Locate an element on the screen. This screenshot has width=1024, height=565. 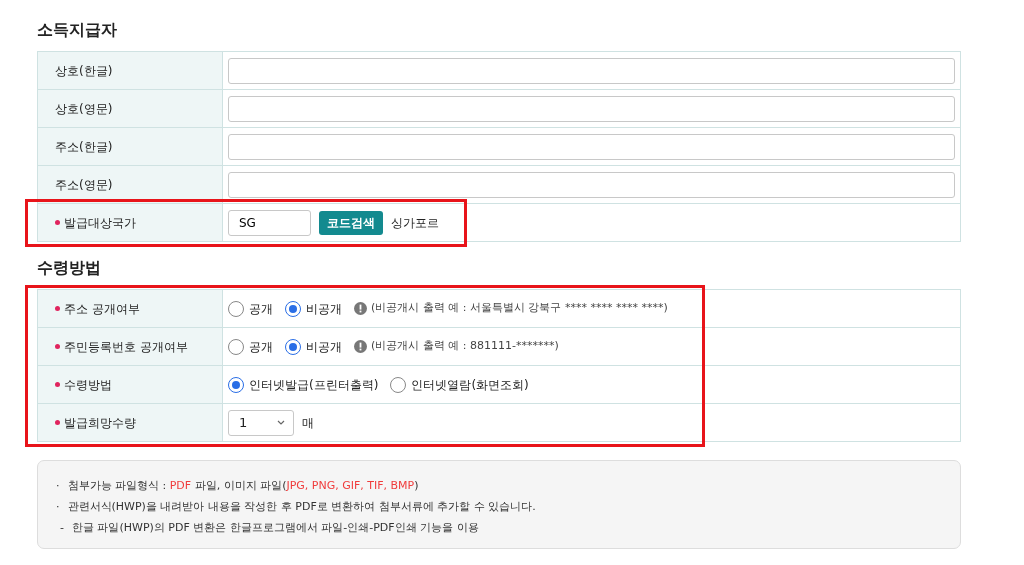
radio-label: 인터넷발급(프린터출력) is located at coordinates (314, 384).